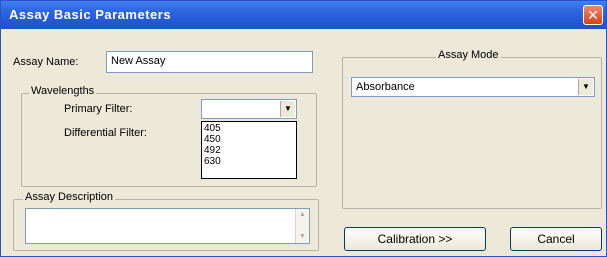  I want to click on wavelengths-legend: Wavelengths, so click(63, 91).